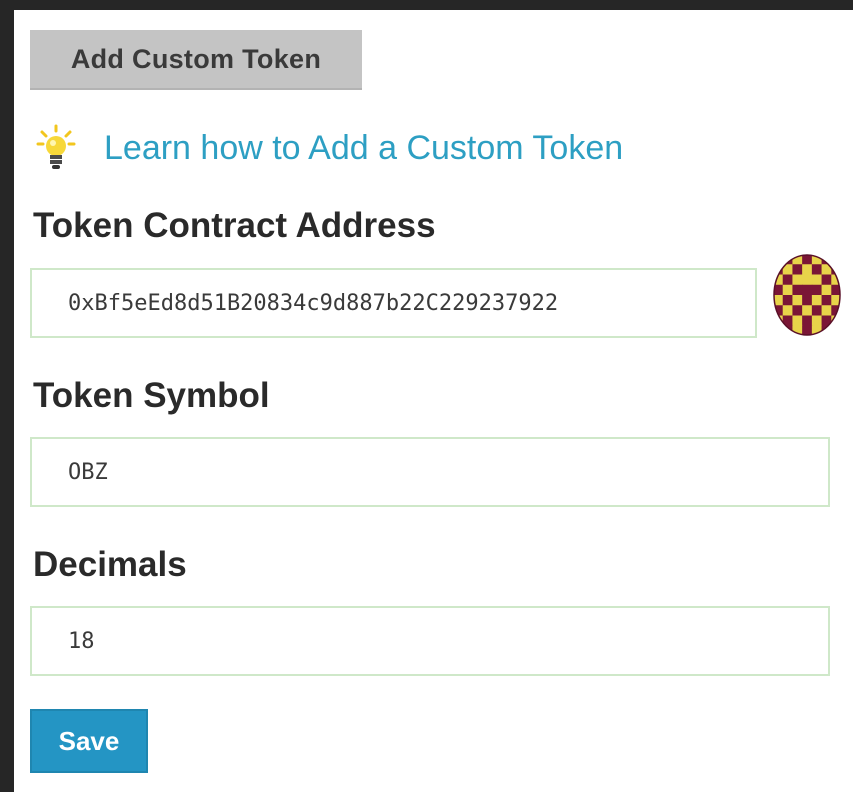  I want to click on decimals-label: Decimals, so click(110, 564).